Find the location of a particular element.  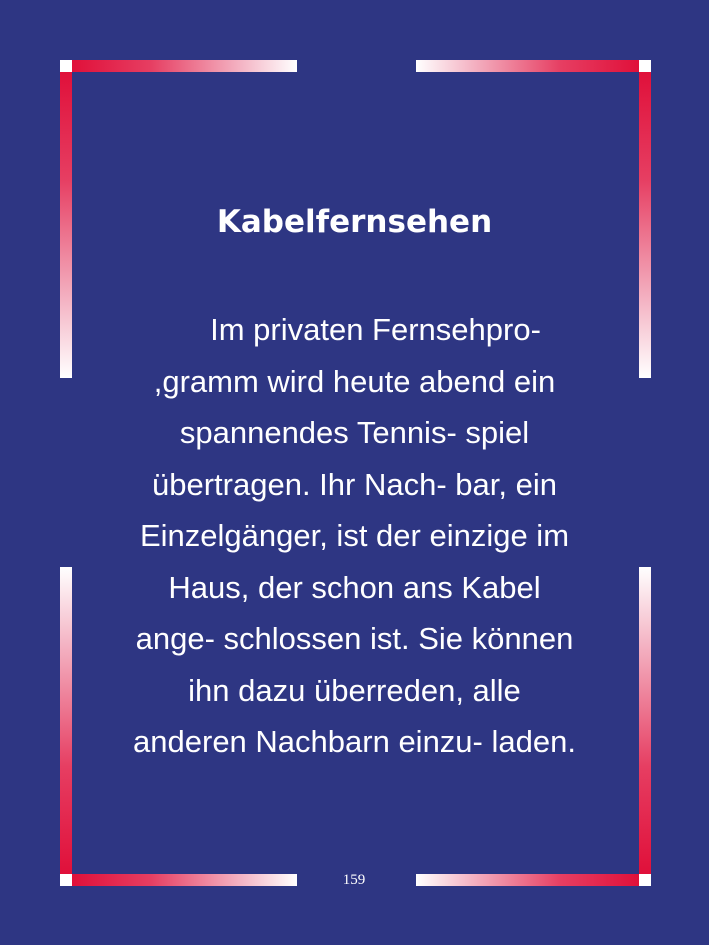

corner-bottom-left is located at coordinates (66, 880).